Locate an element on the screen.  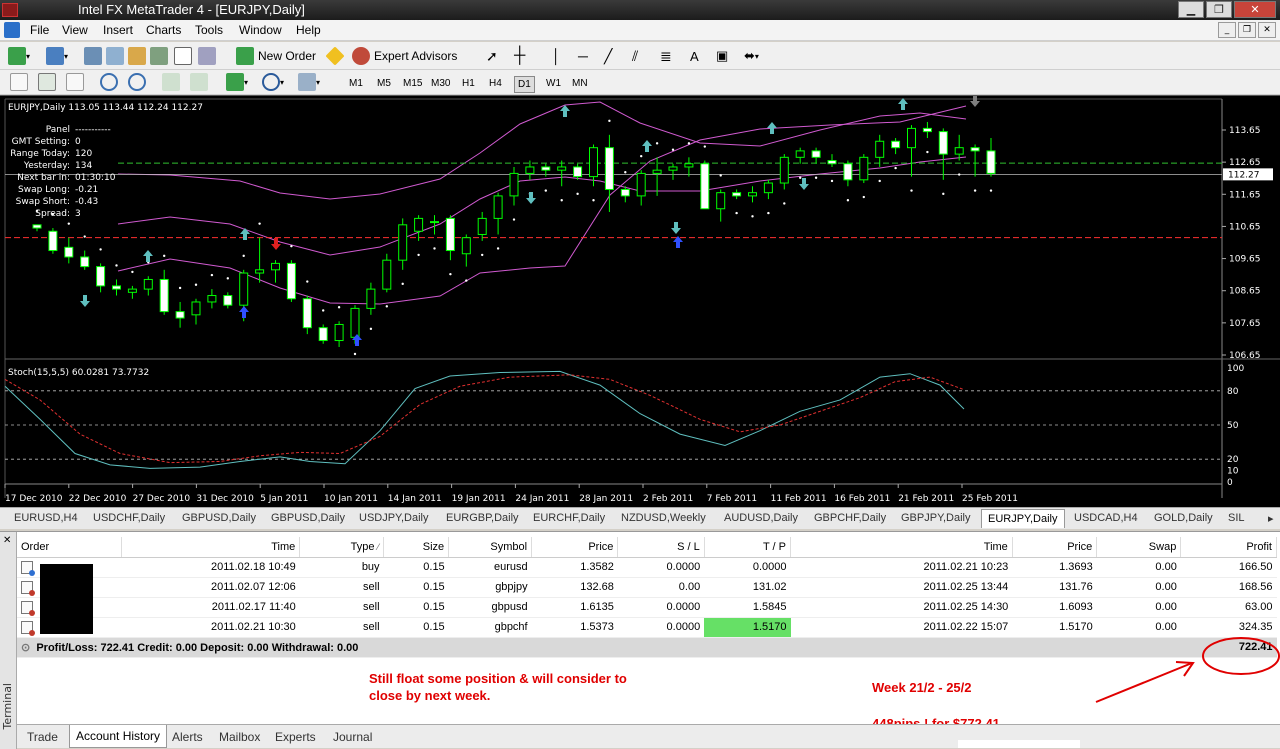
chart-tab-active: EURJPY,Daily is located at coordinates (1023, 518).